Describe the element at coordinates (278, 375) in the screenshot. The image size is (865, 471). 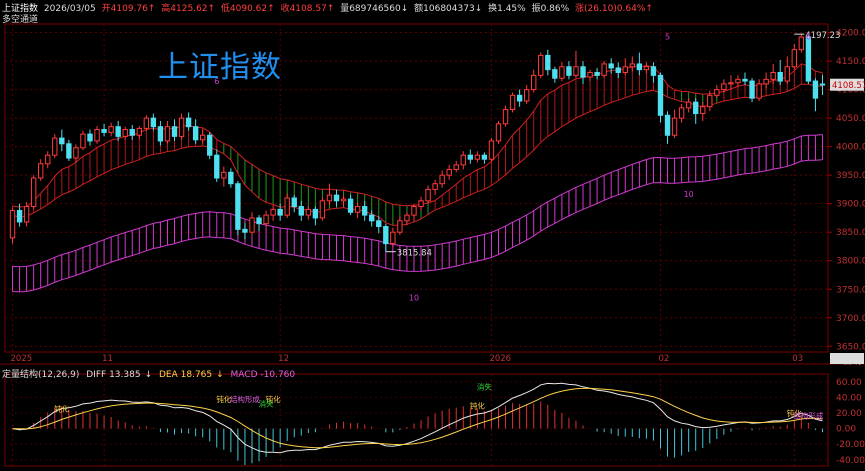
I see `macd-value: -10.760` at that location.